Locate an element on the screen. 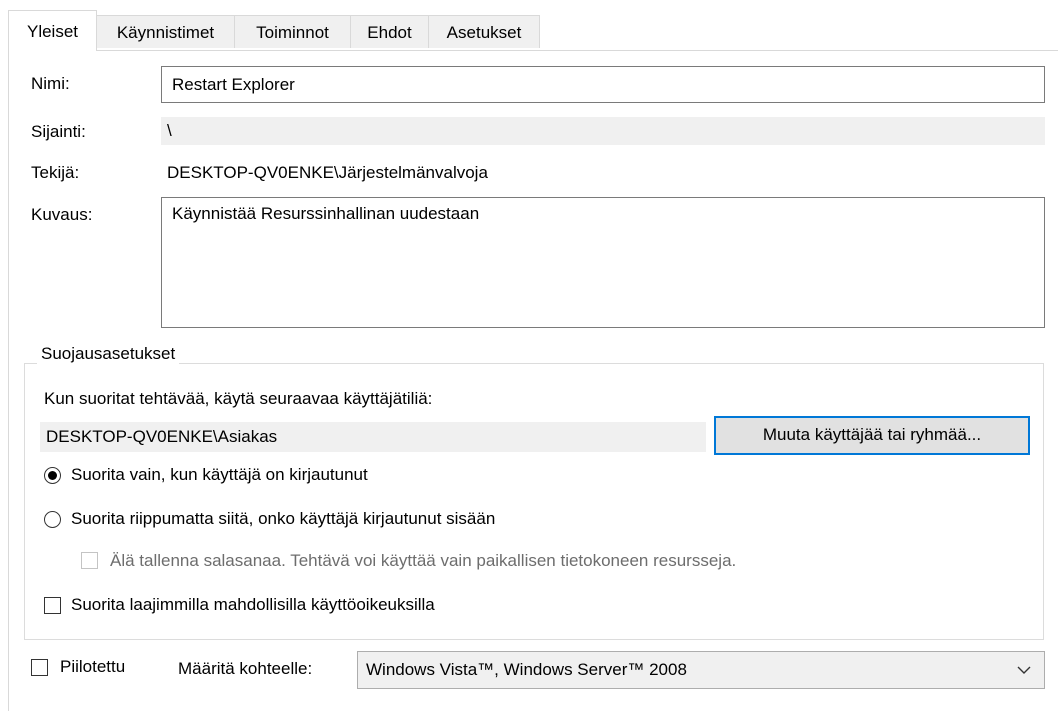 This screenshot has width=1058, height=711. location-label: Sijainti: is located at coordinates (58, 131).